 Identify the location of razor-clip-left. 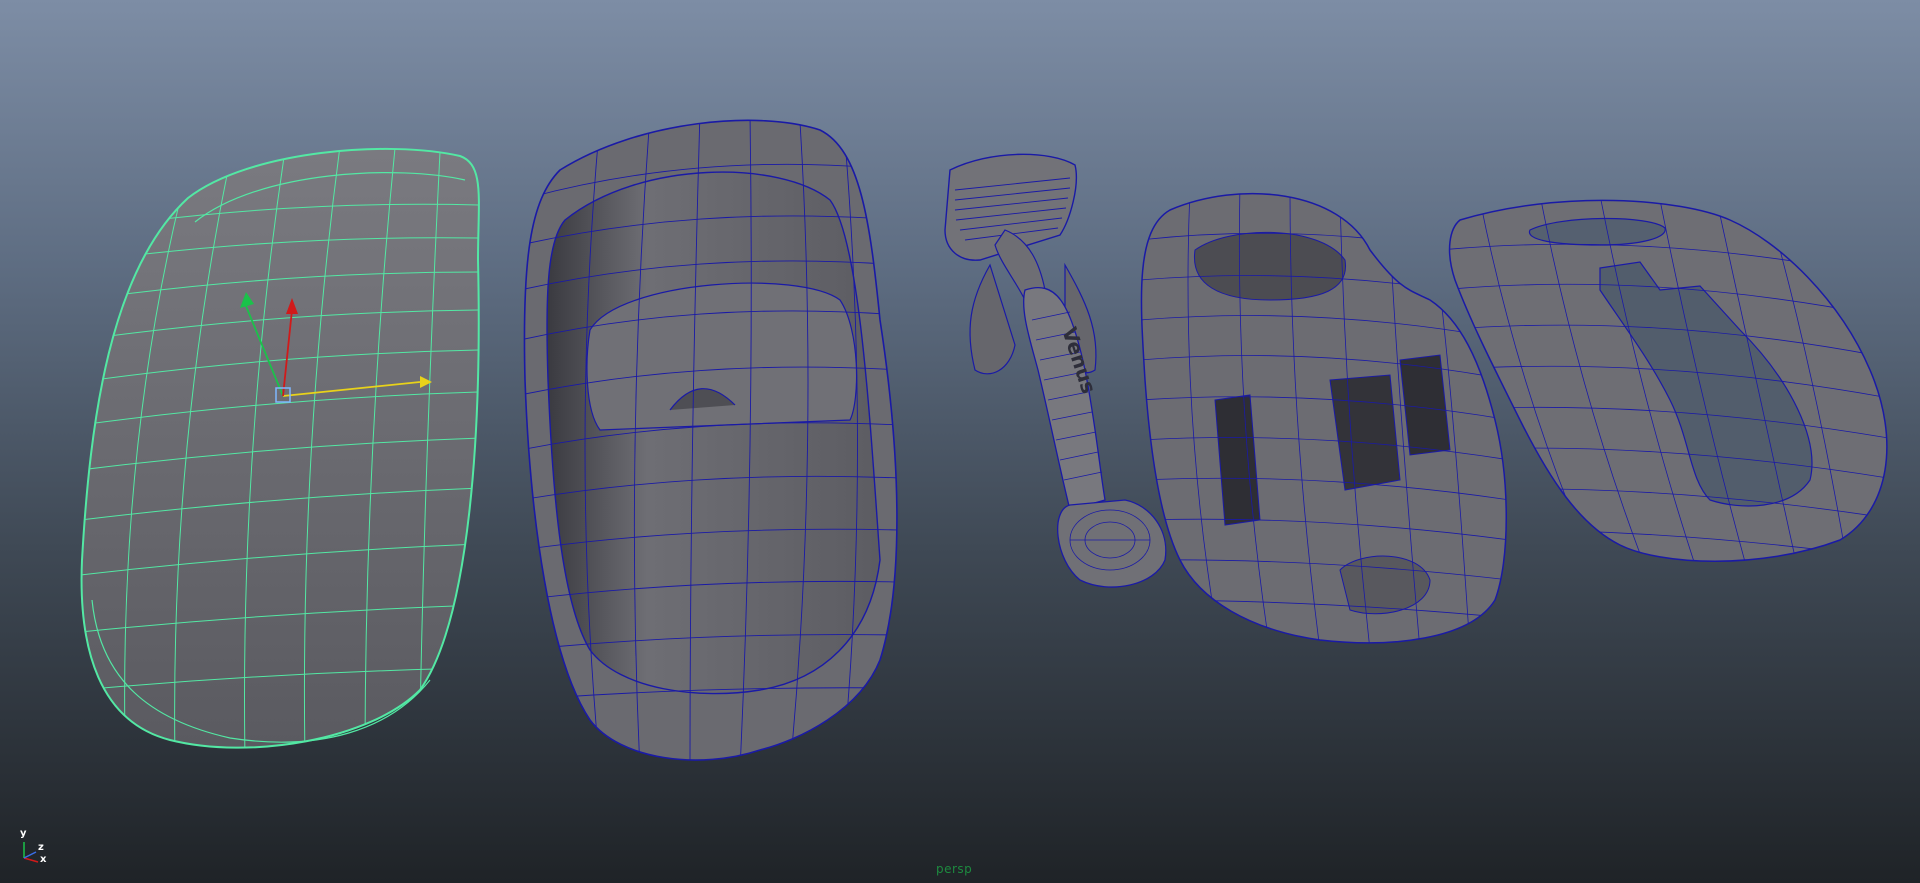
(992, 319).